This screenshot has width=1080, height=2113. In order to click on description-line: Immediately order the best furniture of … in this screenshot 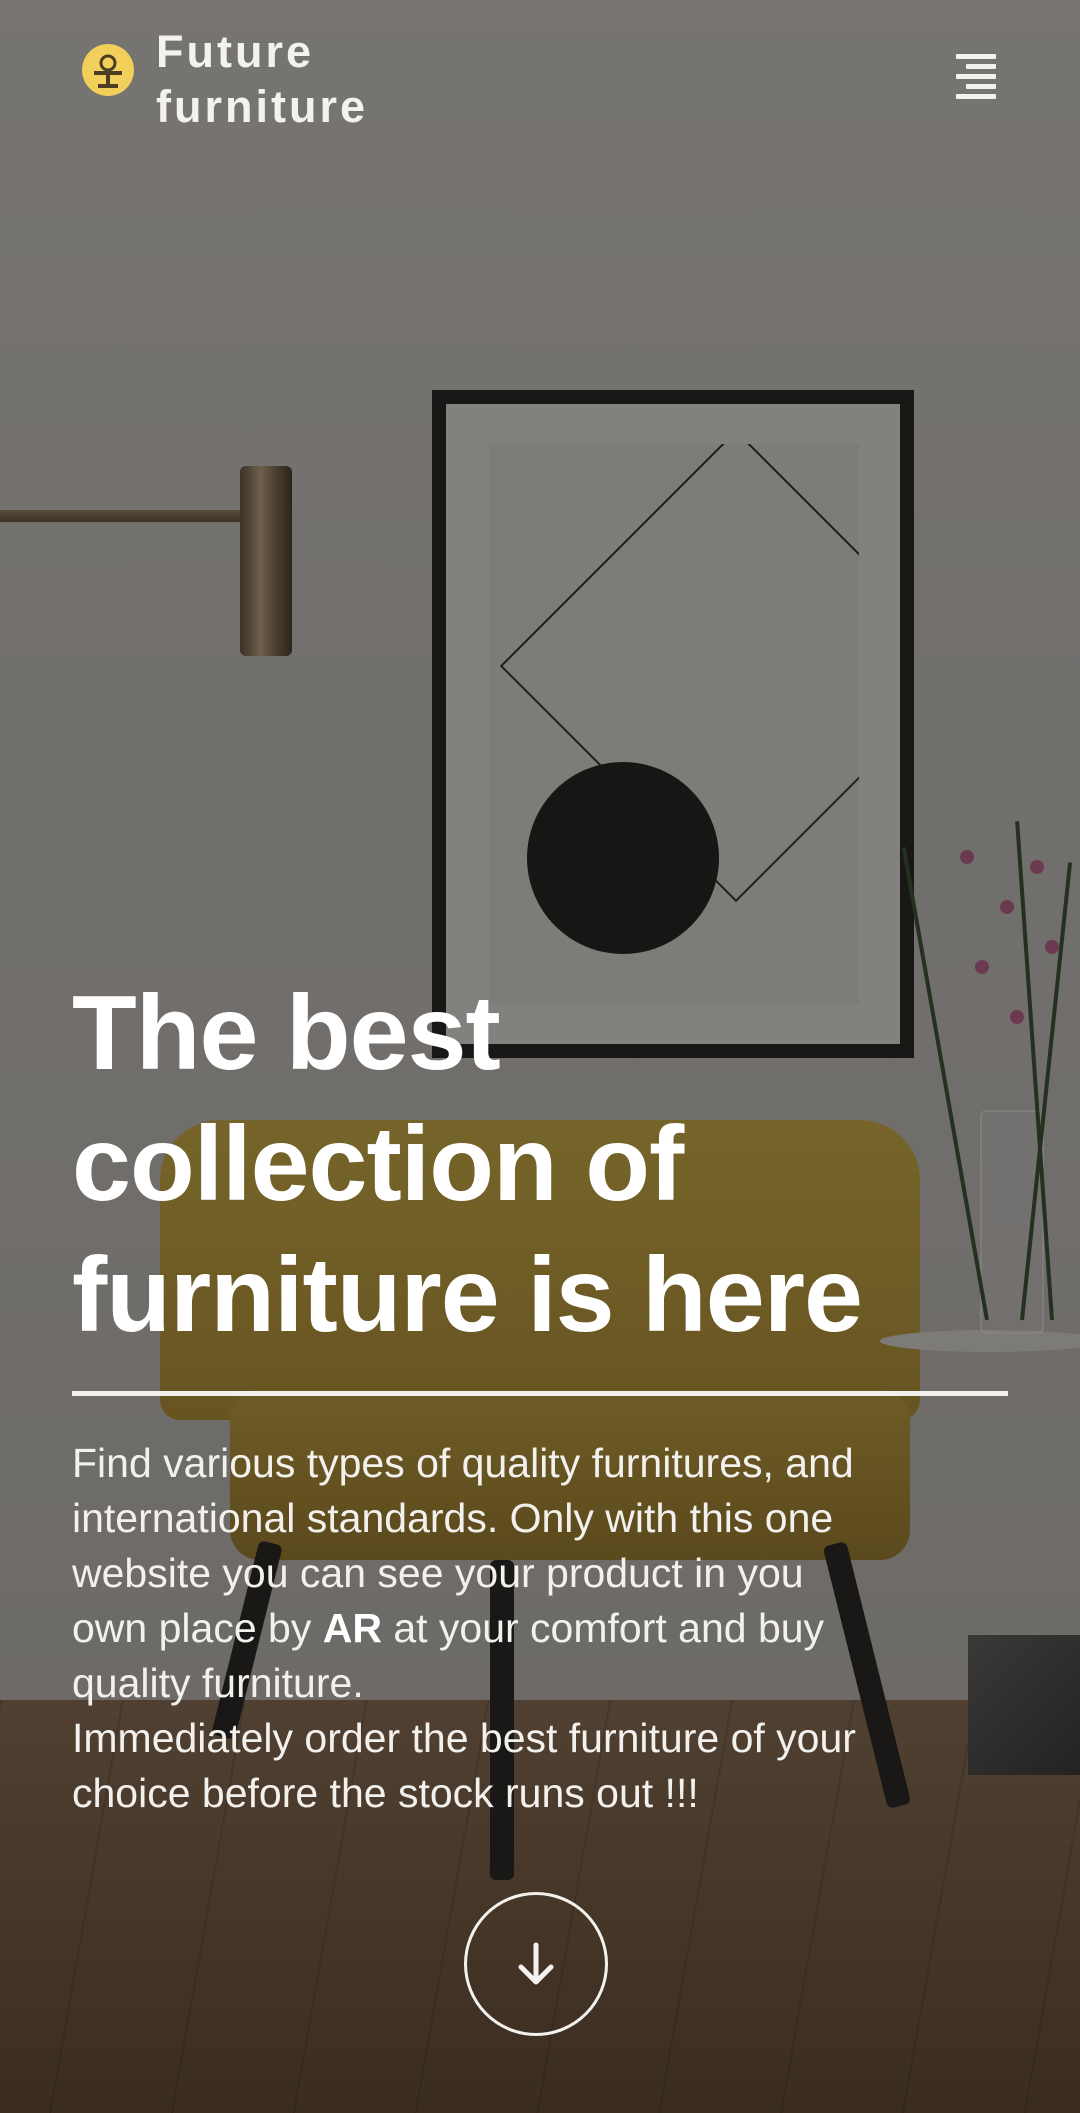, I will do `click(464, 1738)`.